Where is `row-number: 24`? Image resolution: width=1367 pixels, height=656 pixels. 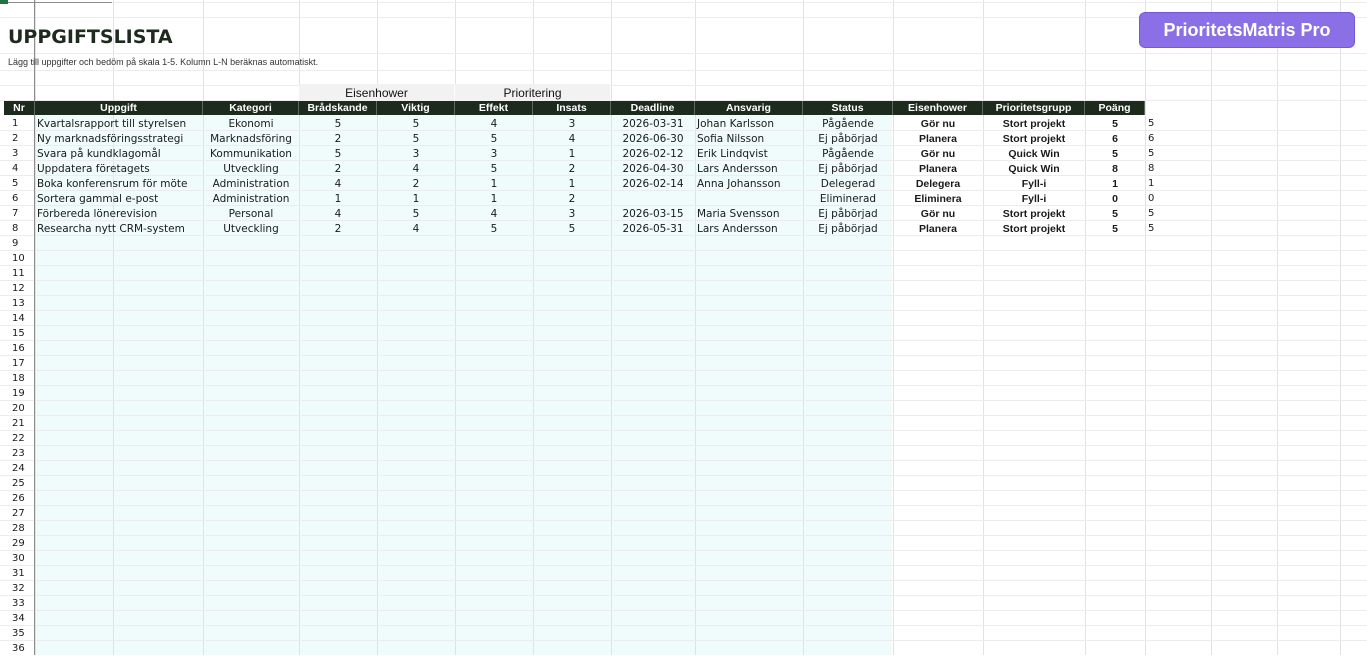
row-number: 24 is located at coordinates (17, 468).